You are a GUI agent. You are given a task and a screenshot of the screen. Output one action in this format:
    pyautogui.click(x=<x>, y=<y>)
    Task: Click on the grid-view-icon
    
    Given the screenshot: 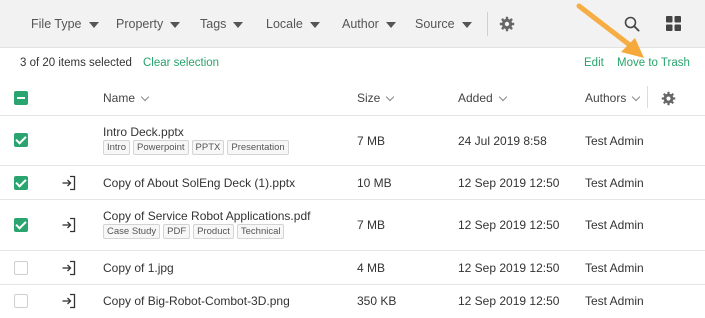 What is the action you would take?
    pyautogui.click(x=673, y=23)
    